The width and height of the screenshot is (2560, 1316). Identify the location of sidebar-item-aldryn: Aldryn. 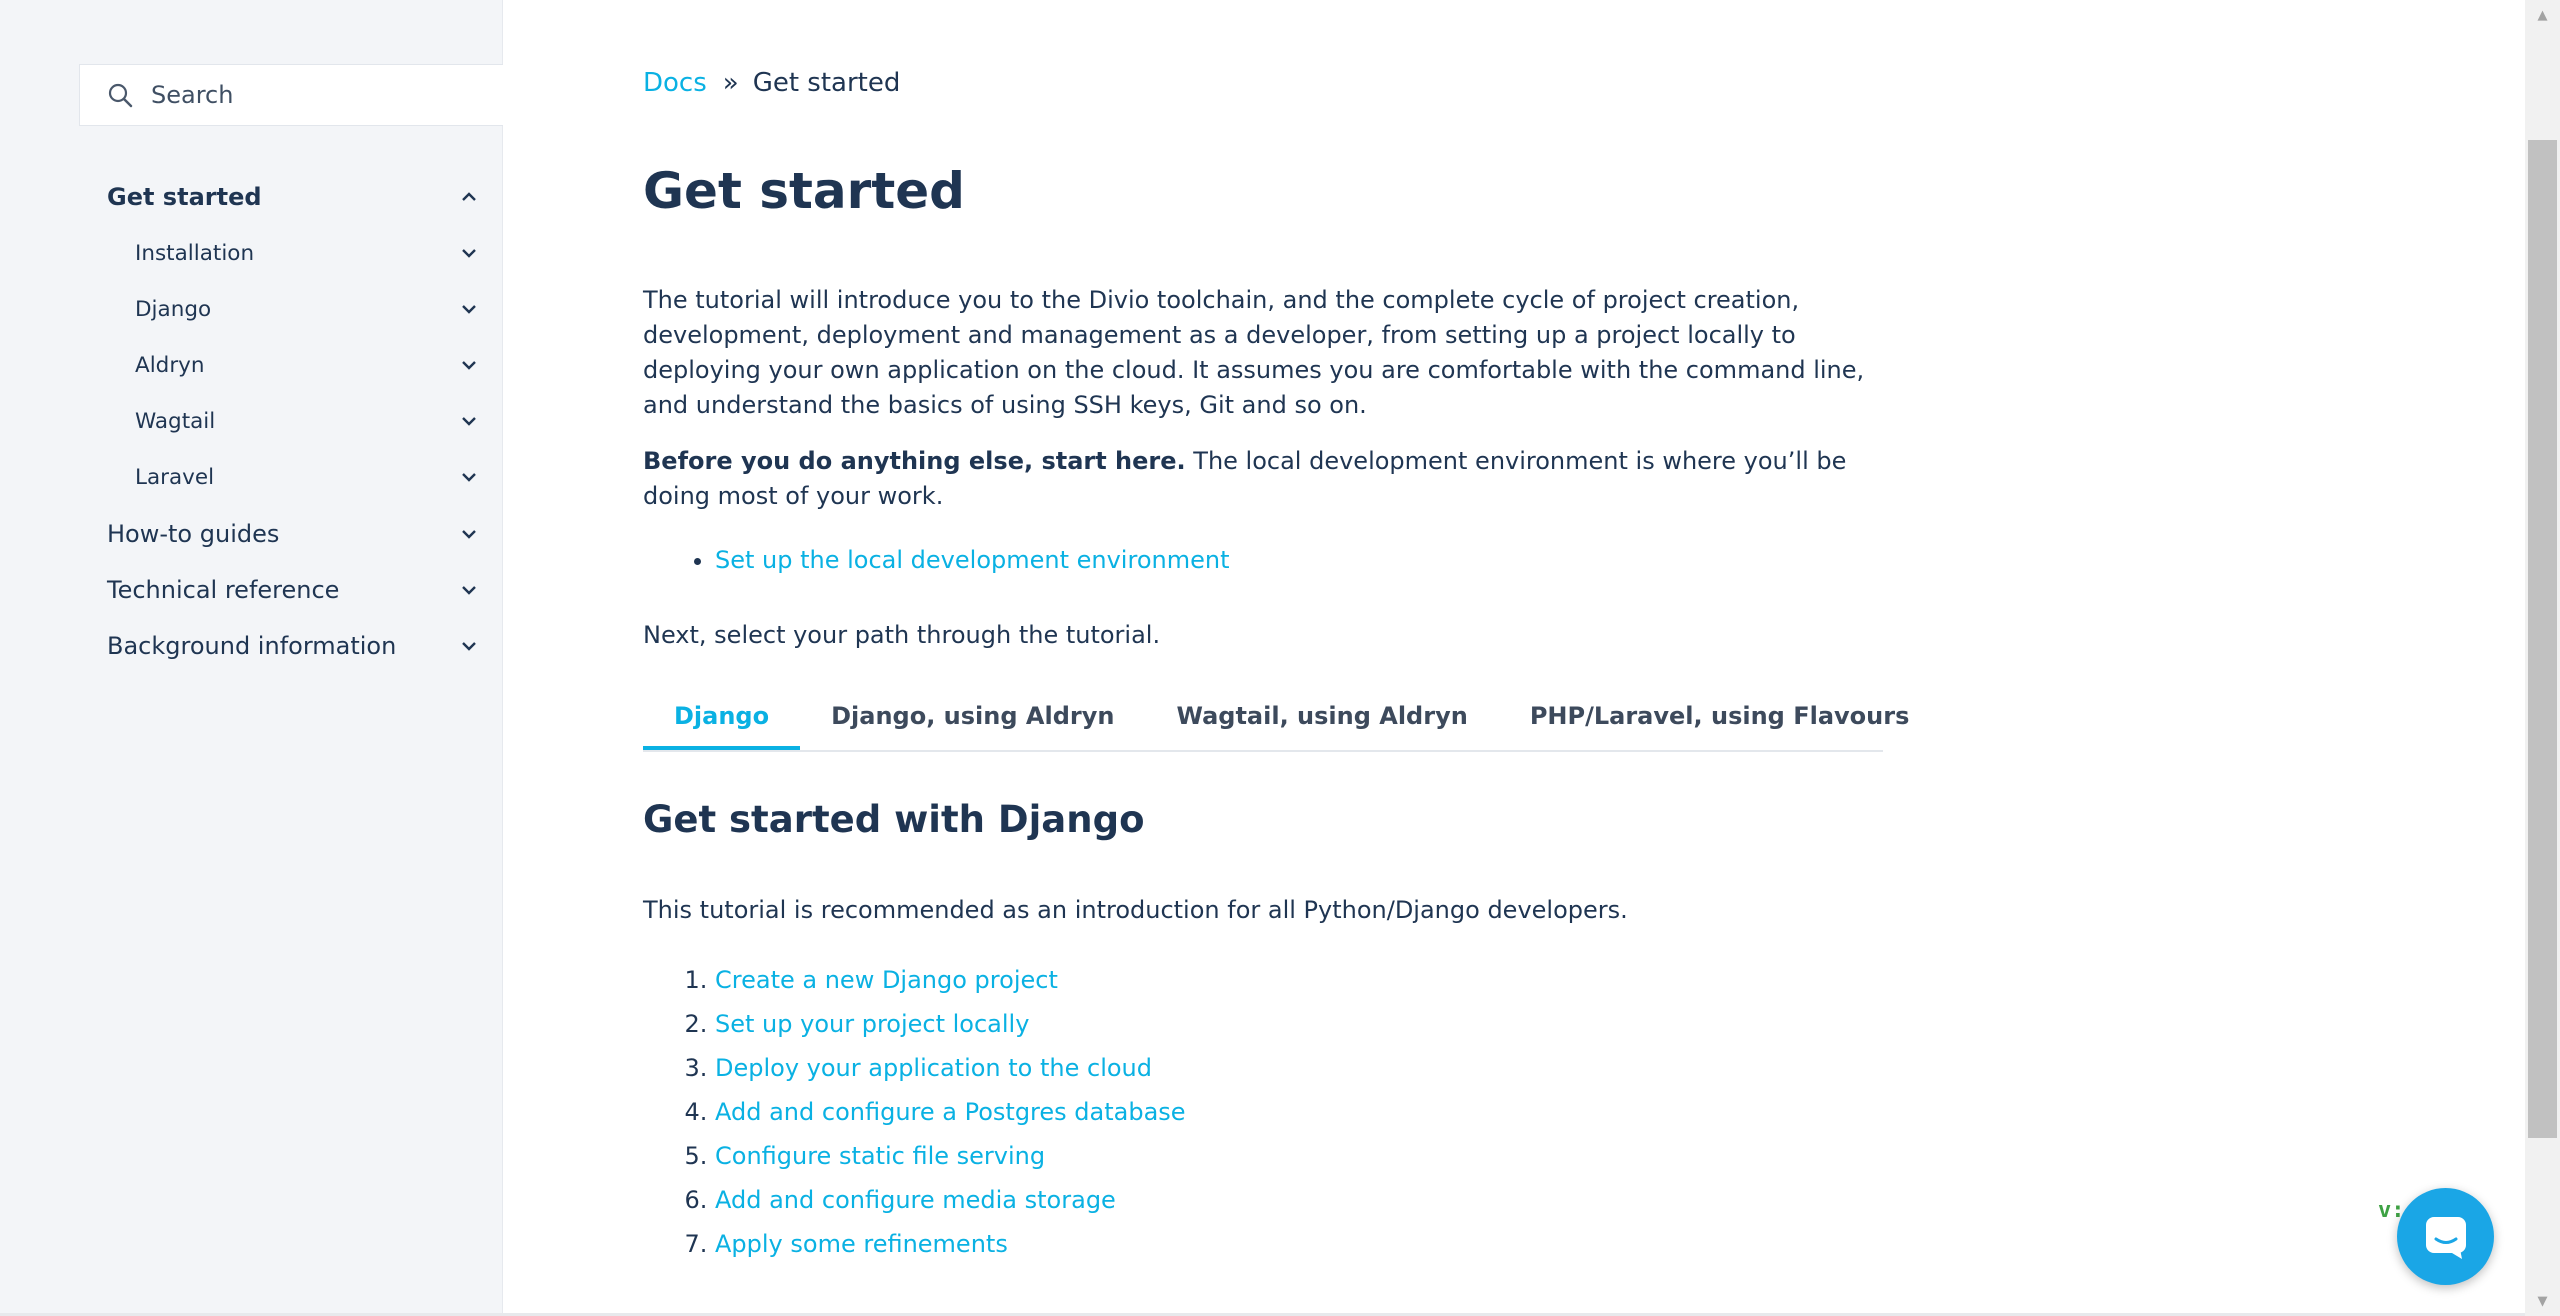
(251, 365).